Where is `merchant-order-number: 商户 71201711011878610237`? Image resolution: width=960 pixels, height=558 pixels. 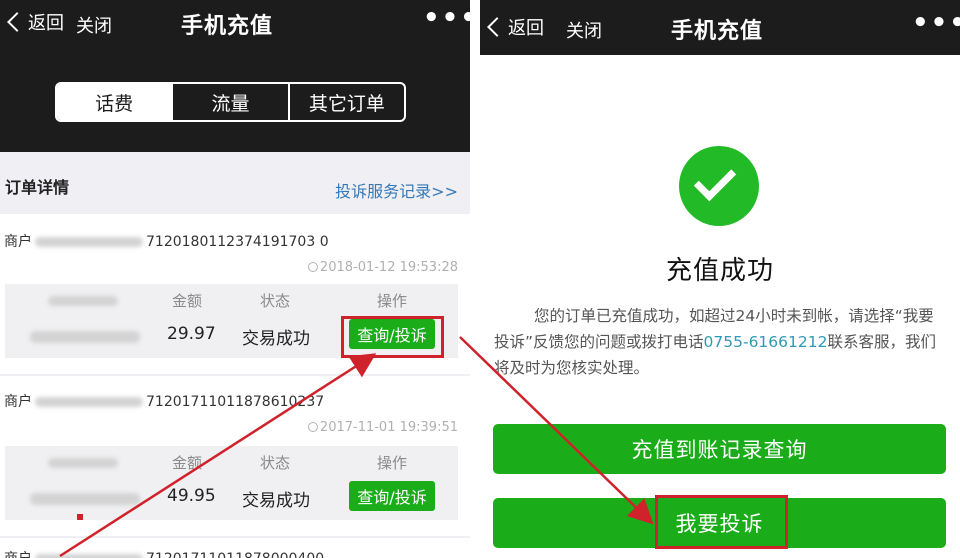 merchant-order-number: 商户 71201711011878610237 is located at coordinates (164, 401).